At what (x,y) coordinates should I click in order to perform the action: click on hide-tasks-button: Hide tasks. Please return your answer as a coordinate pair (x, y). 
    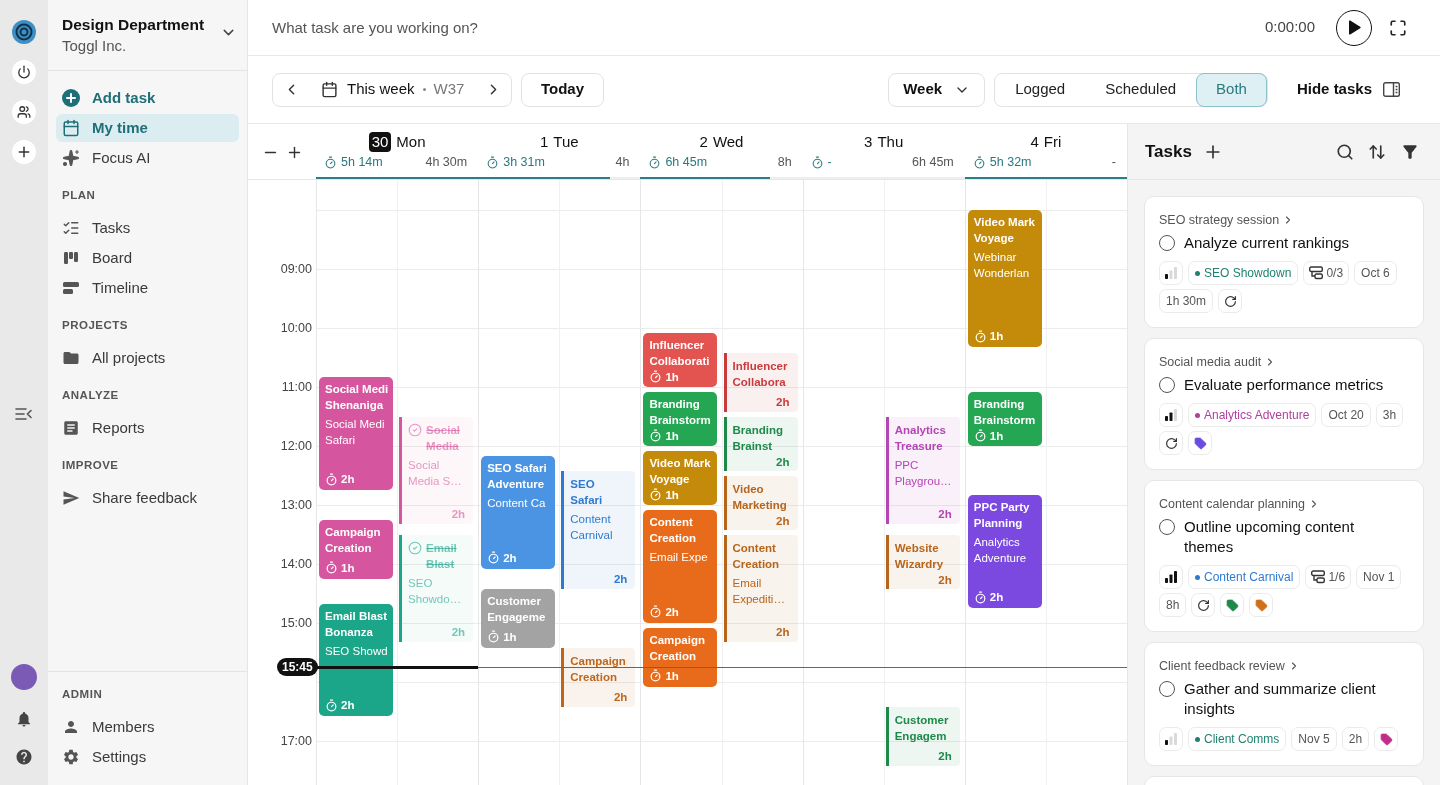
    Looking at the image, I should click on (1348, 89).